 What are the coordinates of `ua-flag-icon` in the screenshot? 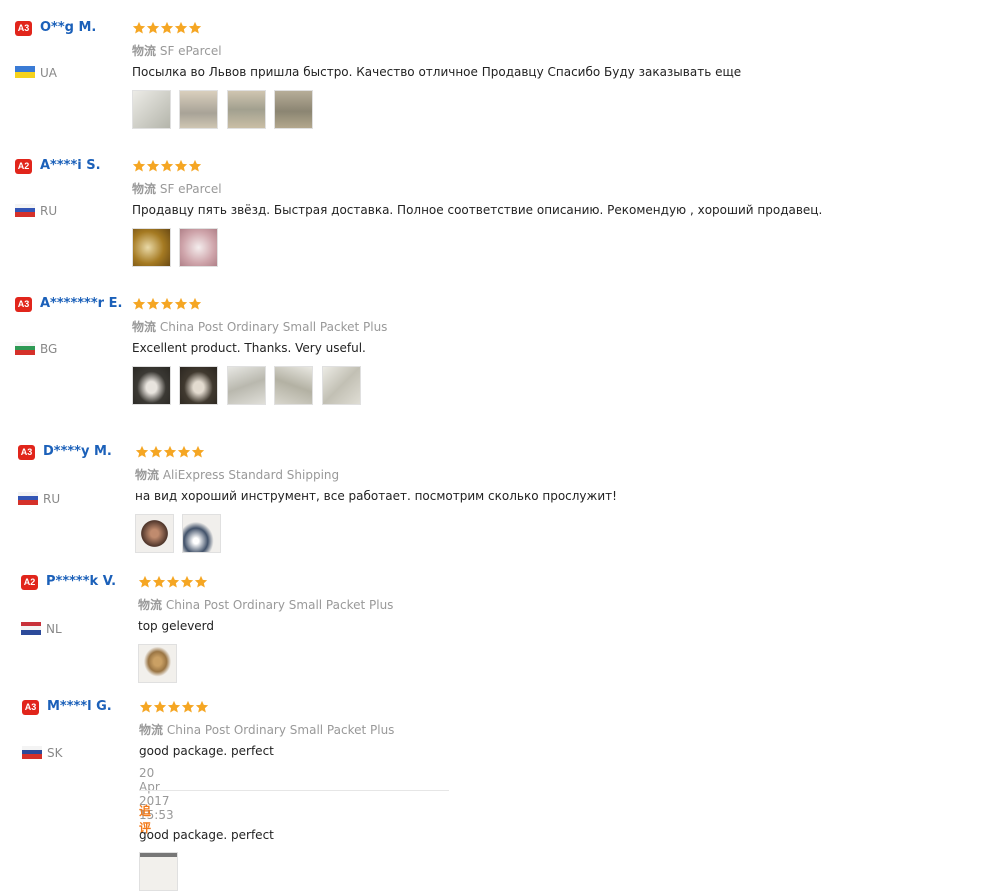 It's located at (25, 72).